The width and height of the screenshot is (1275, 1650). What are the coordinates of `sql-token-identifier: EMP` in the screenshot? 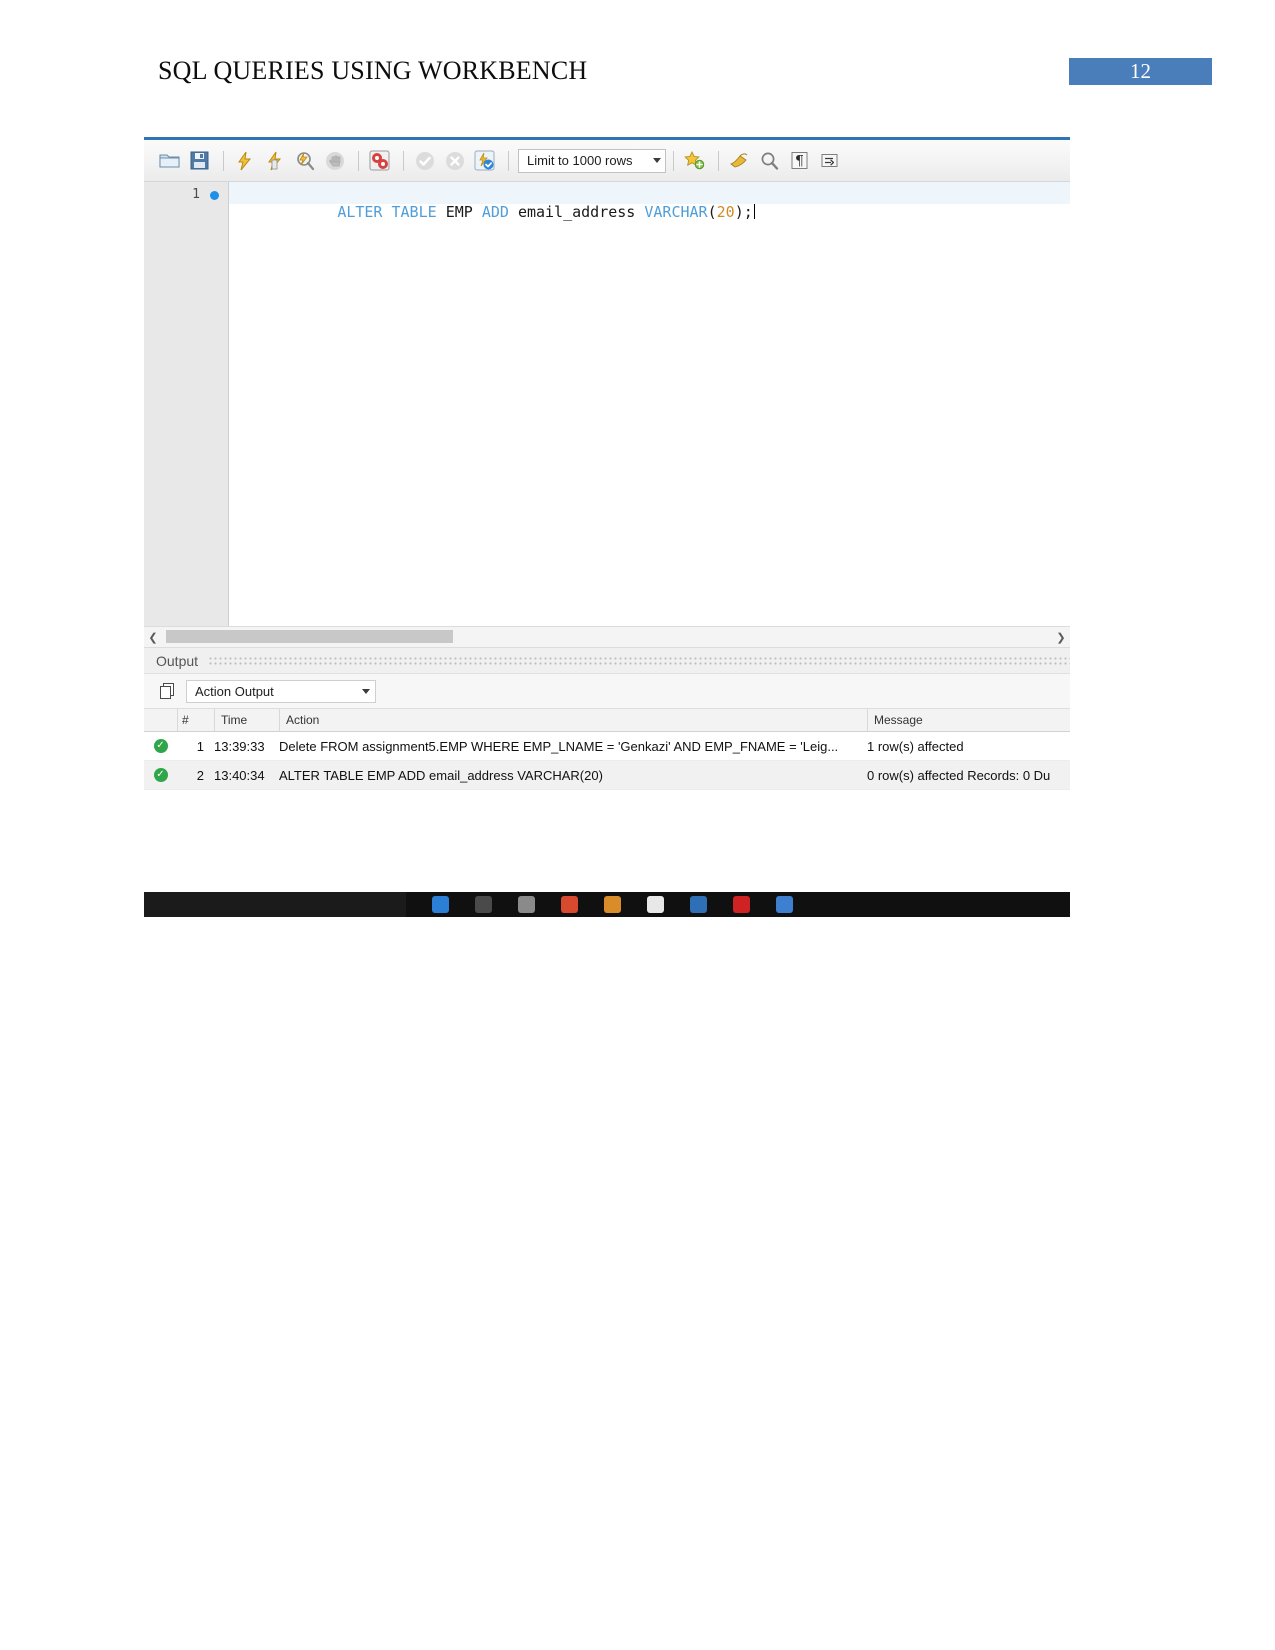 It's located at (459, 212).